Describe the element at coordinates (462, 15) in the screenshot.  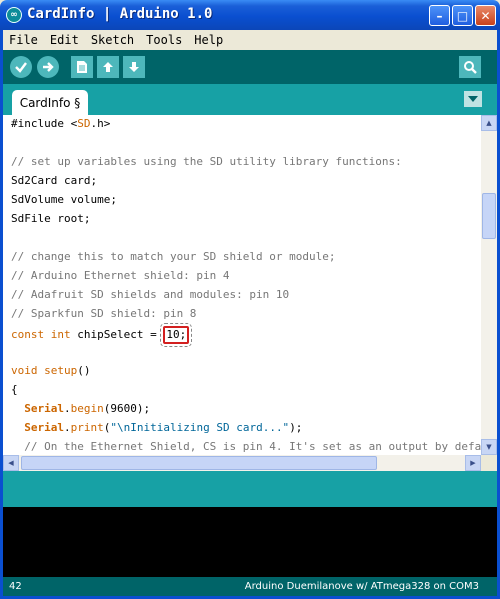
I see `maximize-button: □` at that location.